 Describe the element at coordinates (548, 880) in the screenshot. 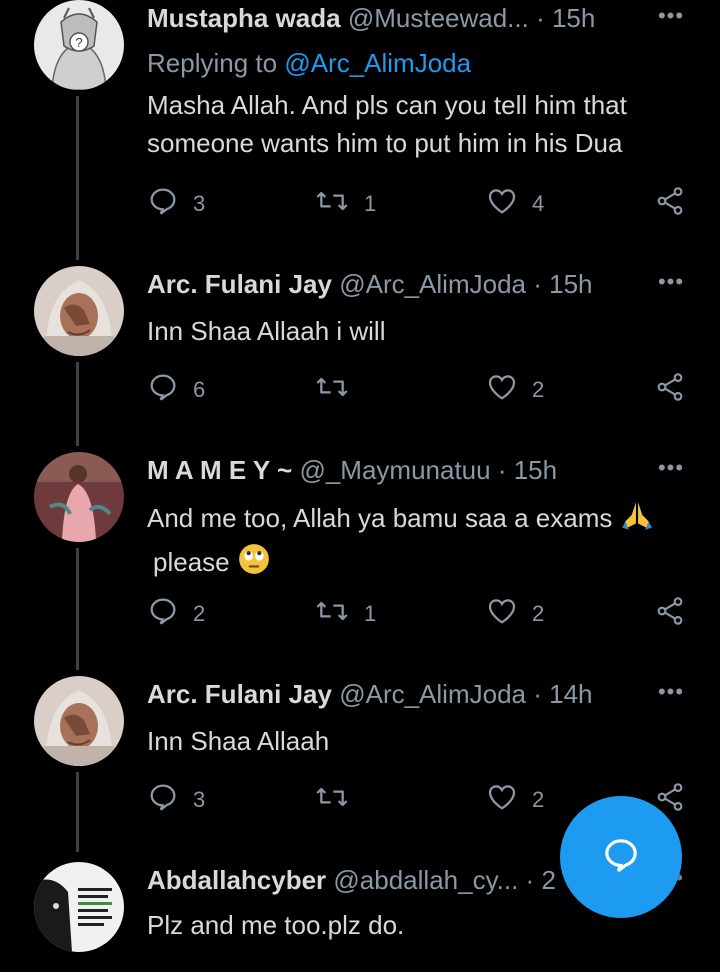

I see `timestamp: 2` at that location.